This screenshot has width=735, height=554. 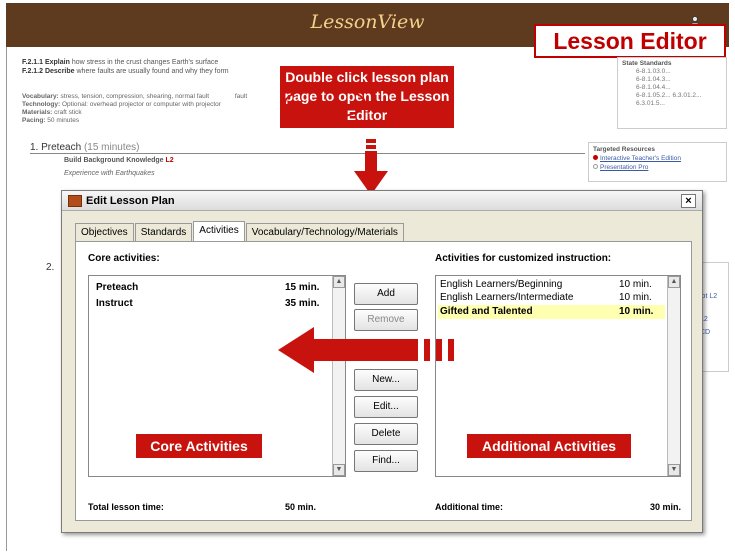 What do you see at coordinates (382, 201) in the screenshot?
I see `dialog-title-bar: Edit Lesson Plan` at bounding box center [382, 201].